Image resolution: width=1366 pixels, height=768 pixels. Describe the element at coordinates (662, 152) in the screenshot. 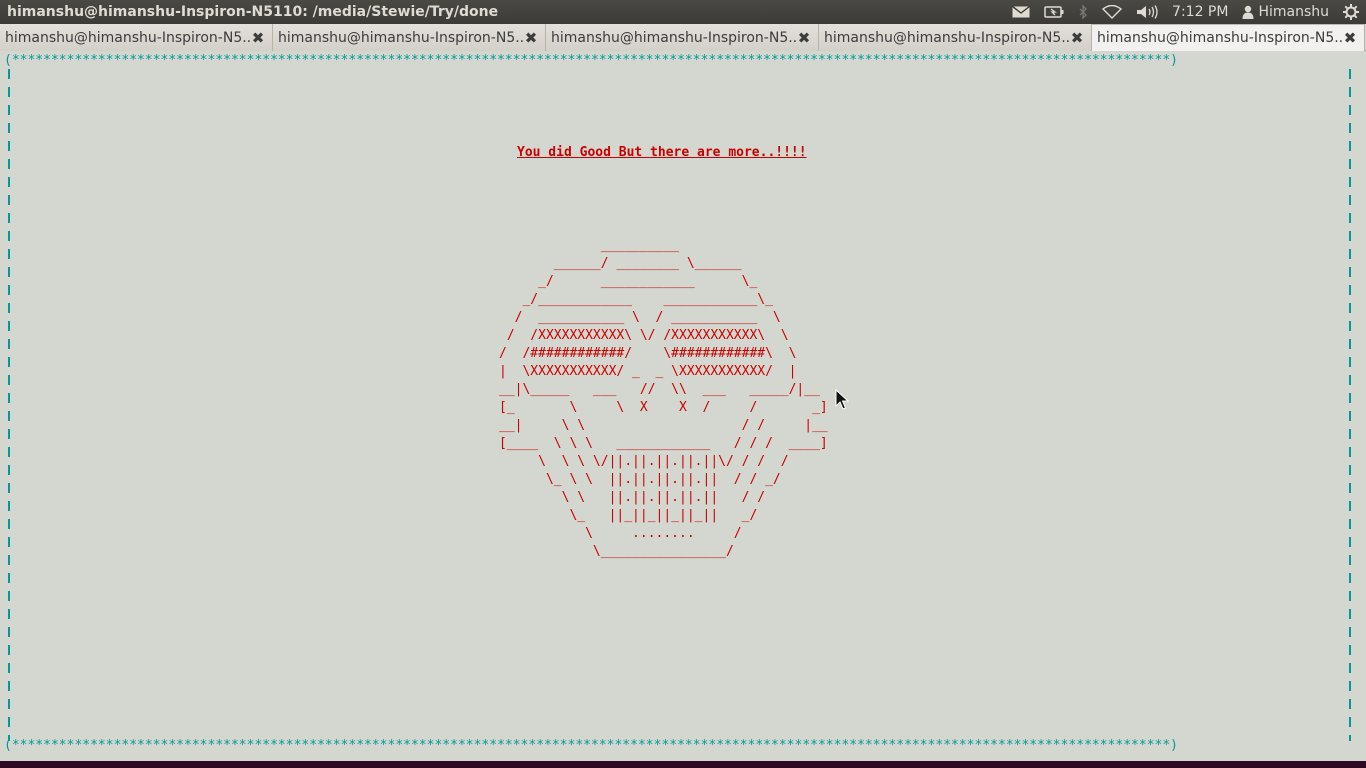

I see `message-text: You did Good But there are more..!!!!` at that location.